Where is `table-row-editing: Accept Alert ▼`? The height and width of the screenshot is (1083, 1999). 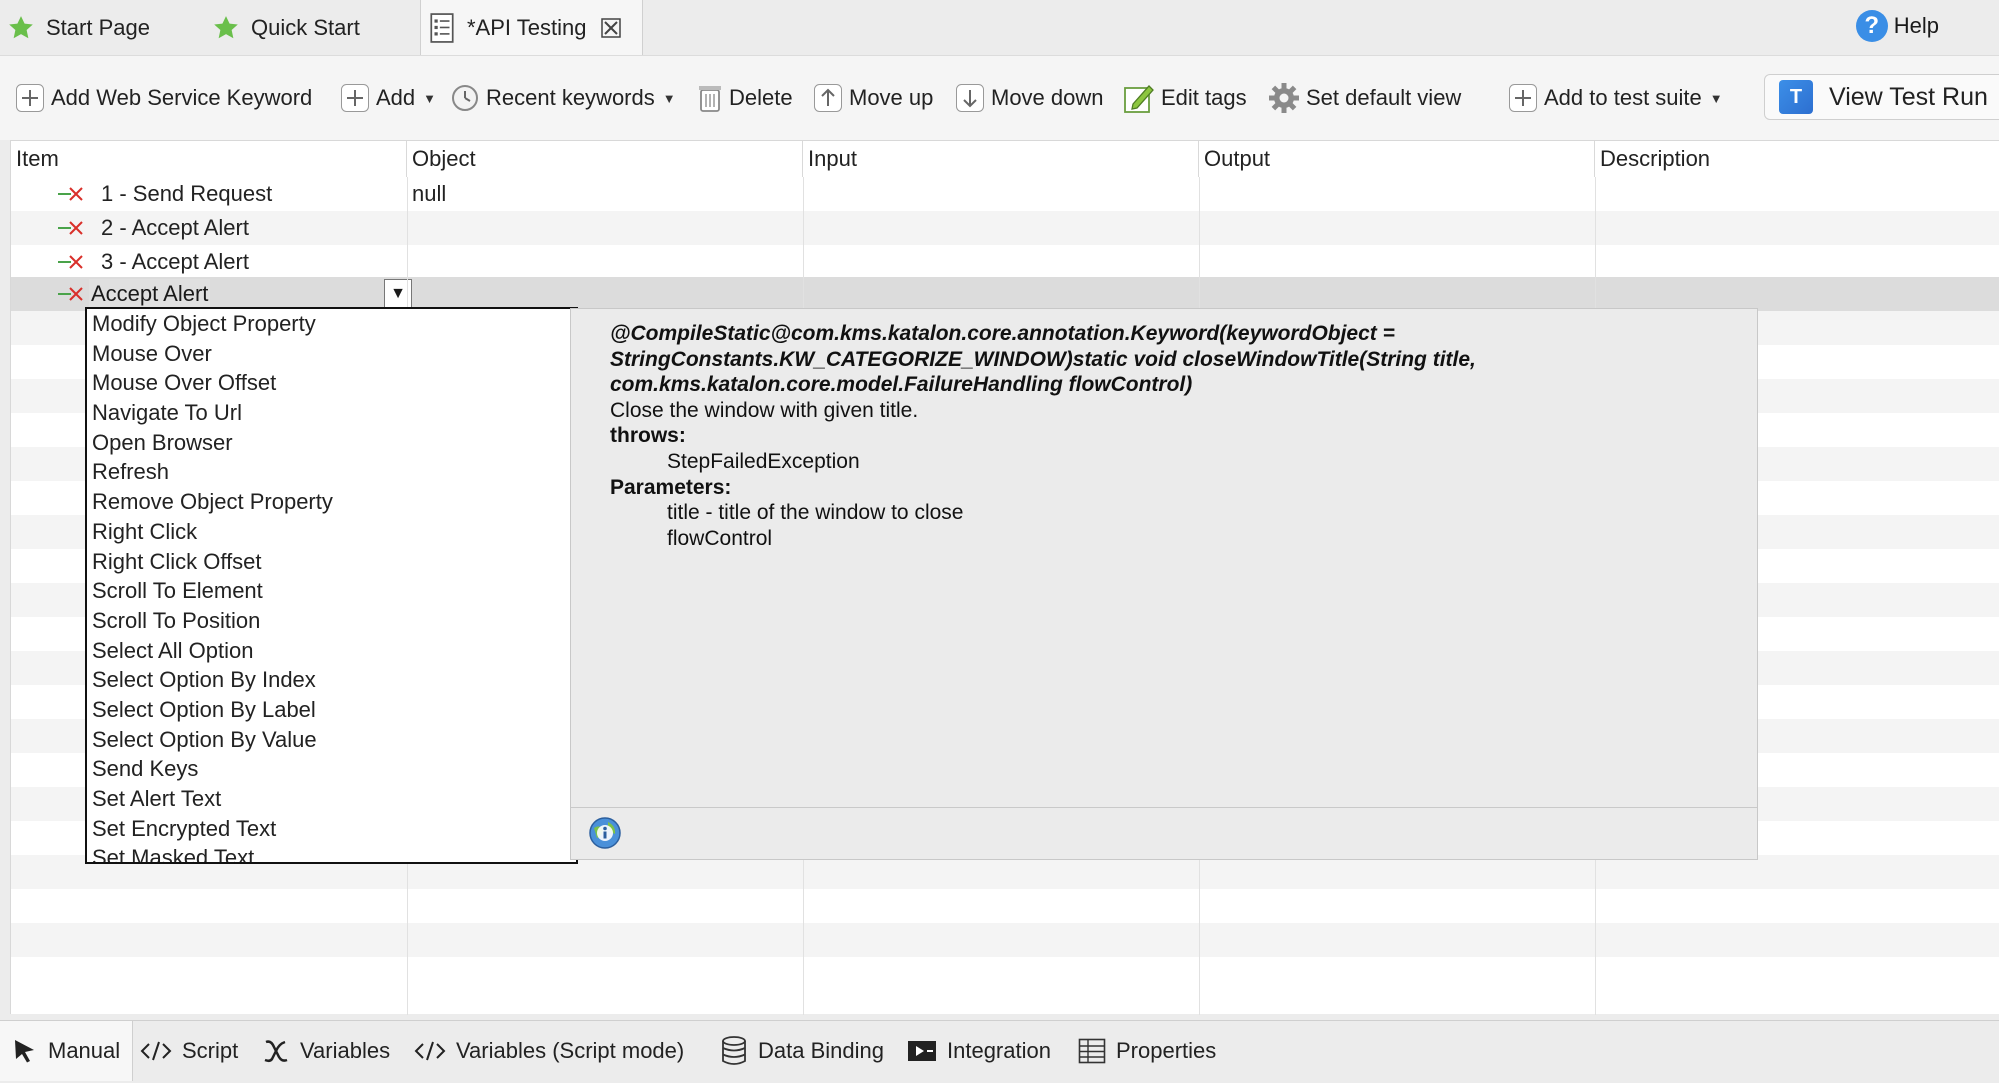 table-row-editing: Accept Alert ▼ is located at coordinates (1005, 294).